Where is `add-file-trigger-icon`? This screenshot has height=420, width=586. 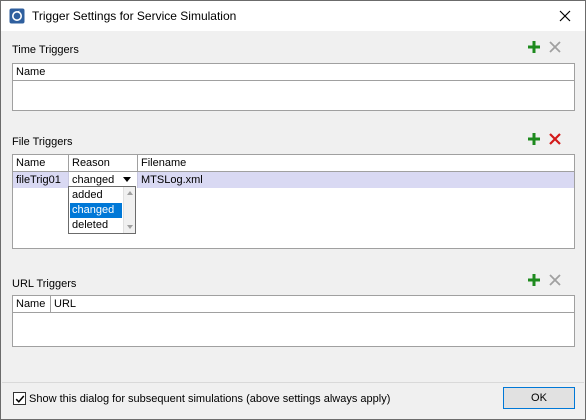
add-file-trigger-icon is located at coordinates (534, 139).